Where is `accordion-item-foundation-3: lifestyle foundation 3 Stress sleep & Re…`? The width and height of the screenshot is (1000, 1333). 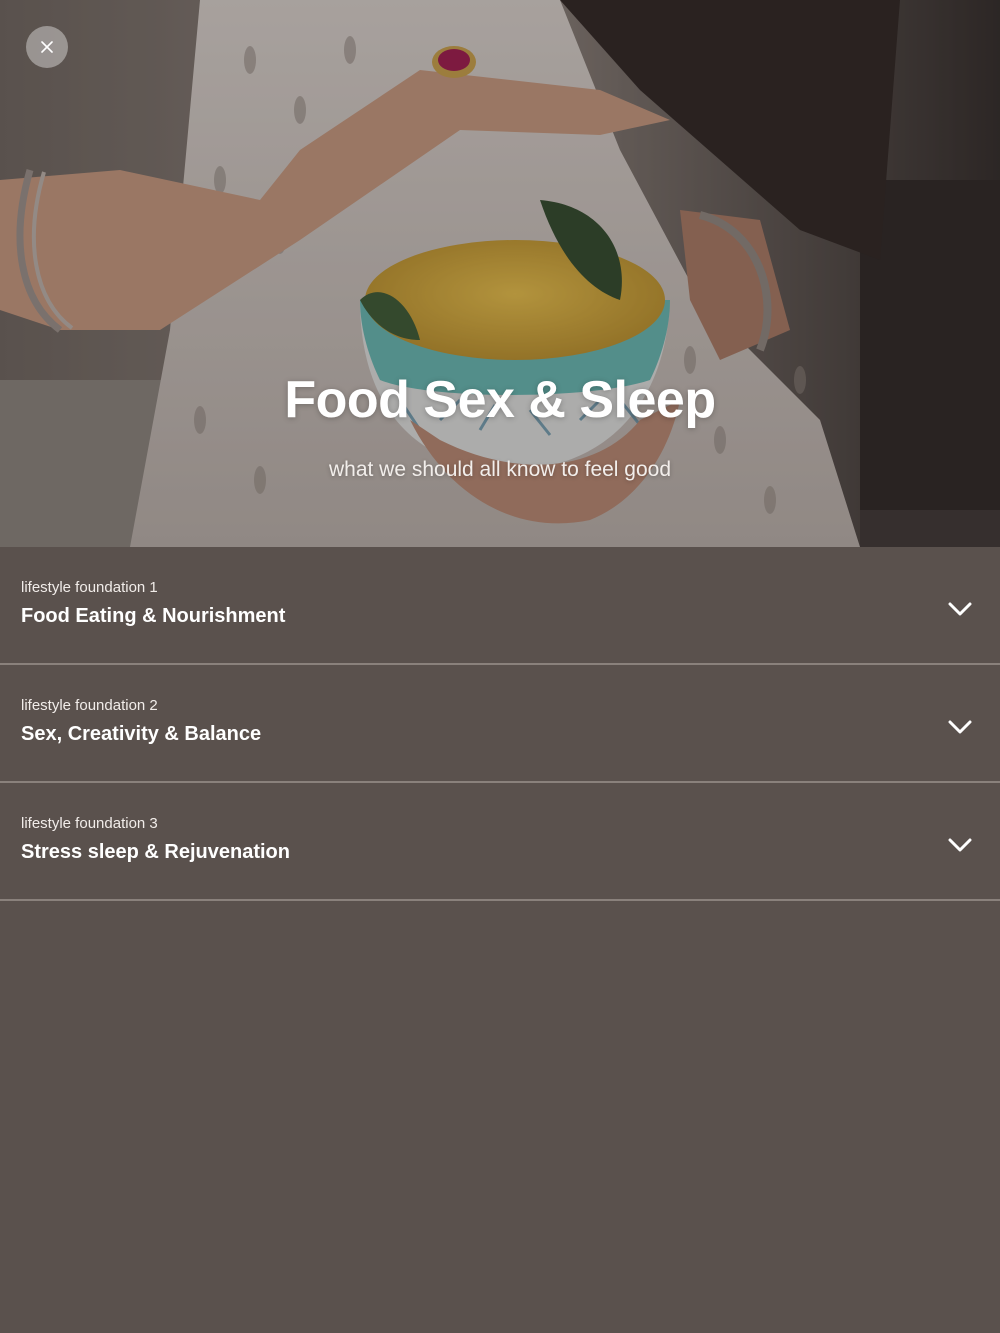
accordion-item-foundation-3: lifestyle foundation 3 Stress sleep & Re… is located at coordinates (500, 842).